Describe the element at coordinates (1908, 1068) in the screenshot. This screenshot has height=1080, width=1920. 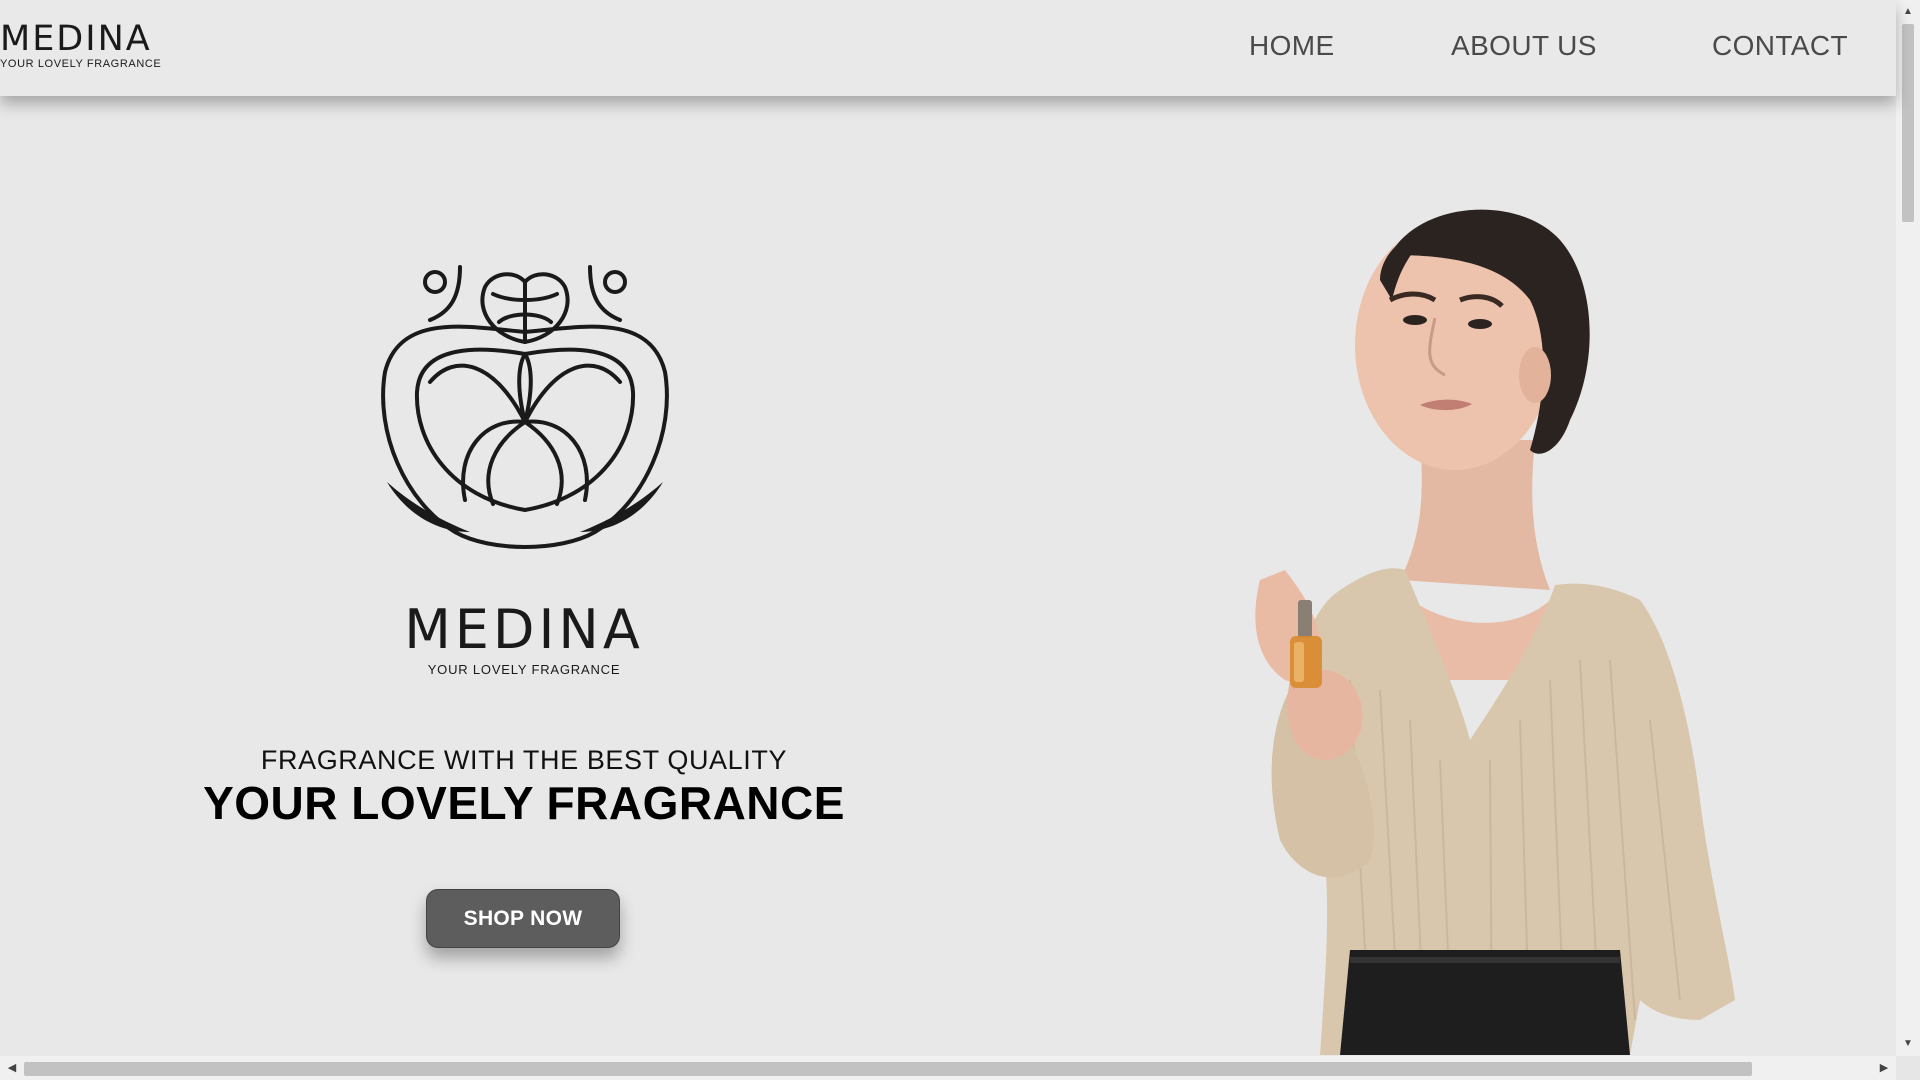
I see `scrollbar-corner` at that location.